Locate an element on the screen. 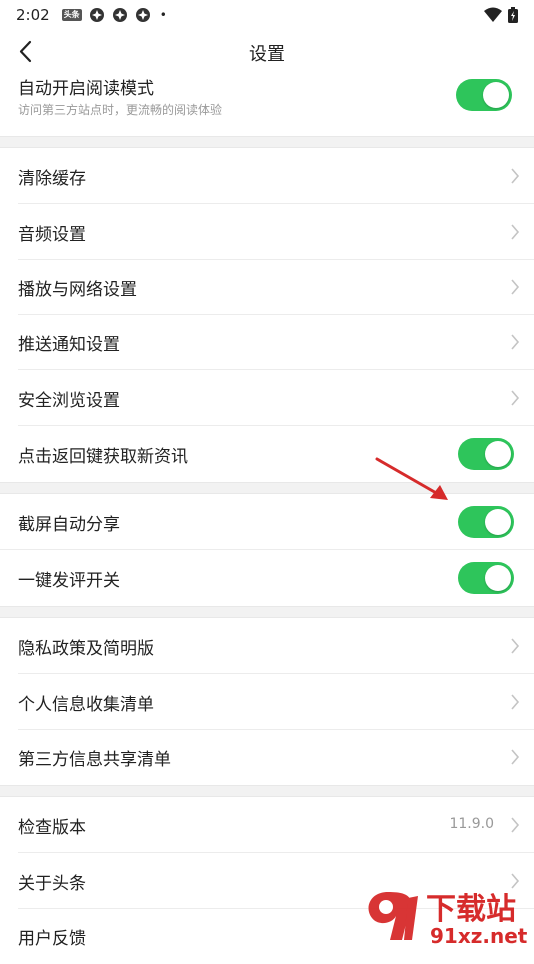 The image size is (534, 964). version-number: 11.9.0 is located at coordinates (471, 824).